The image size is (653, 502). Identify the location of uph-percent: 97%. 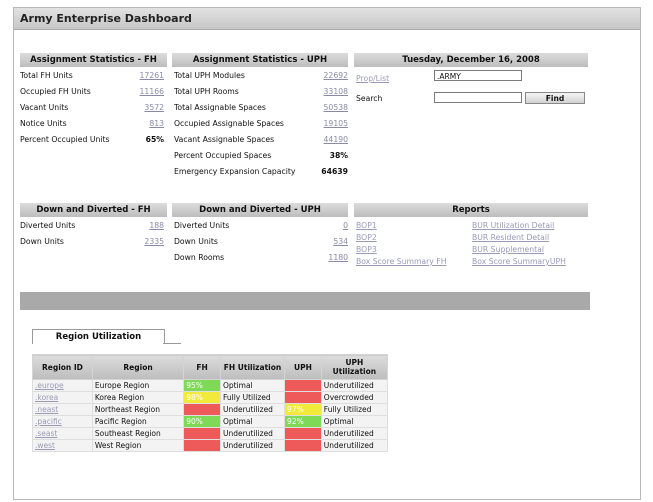
(303, 409).